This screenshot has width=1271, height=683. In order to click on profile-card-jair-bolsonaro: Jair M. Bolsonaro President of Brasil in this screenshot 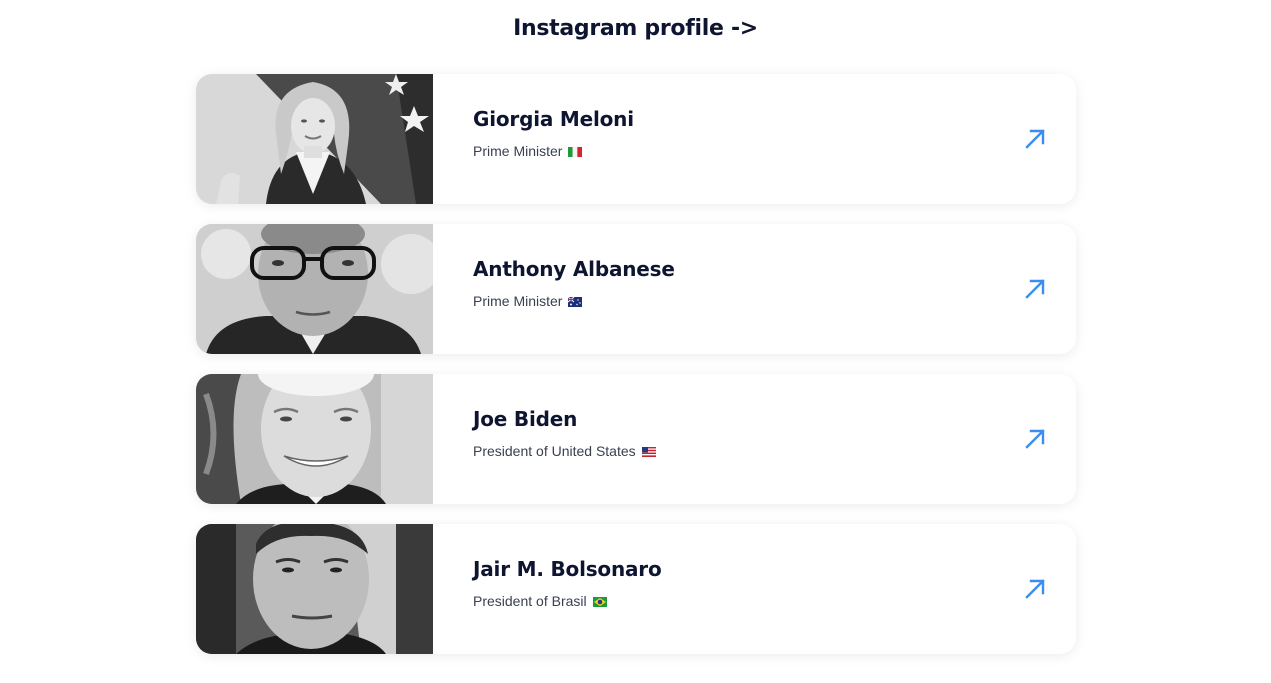, I will do `click(636, 589)`.